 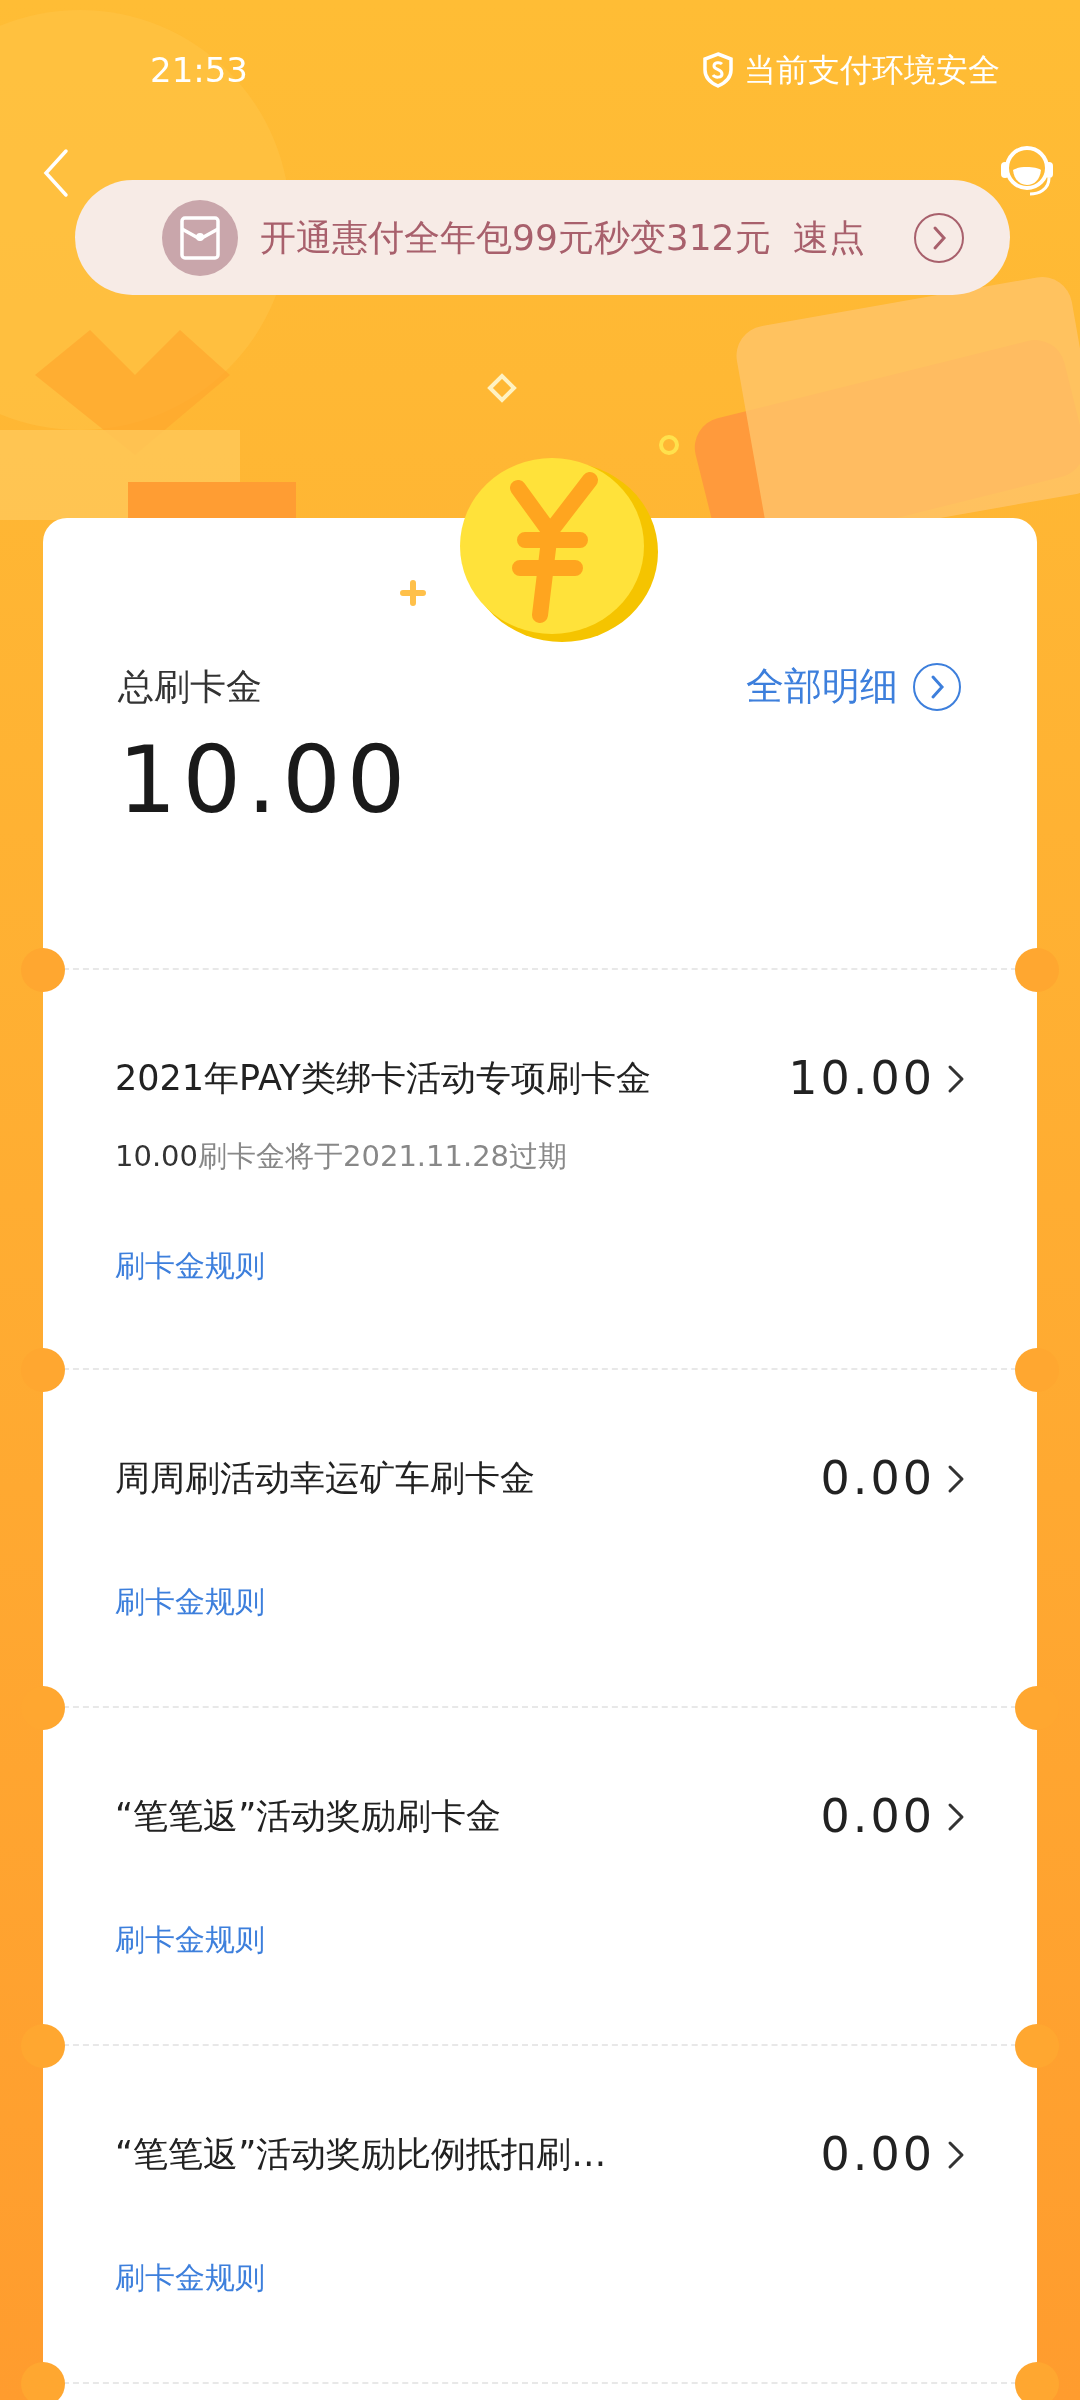 What do you see at coordinates (718, 70) in the screenshot?
I see `shield-icon` at bounding box center [718, 70].